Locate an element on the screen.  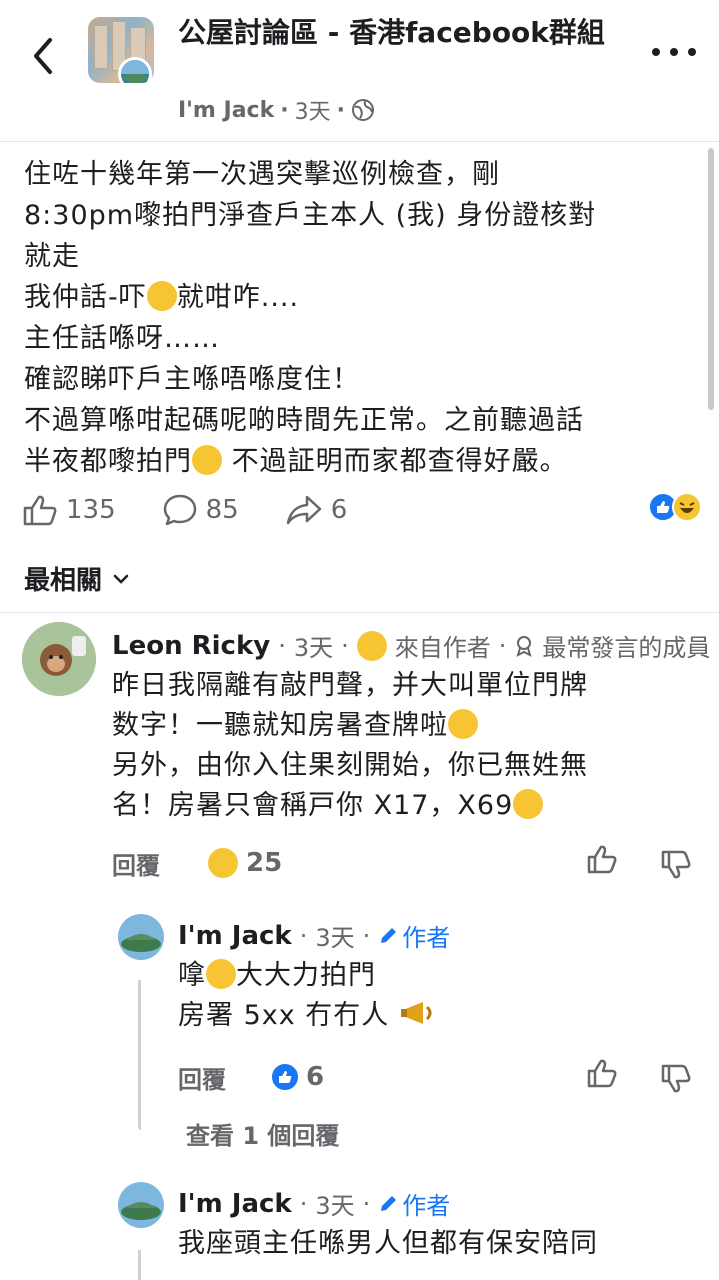
comment-button: 85 is located at coordinates (200, 510).